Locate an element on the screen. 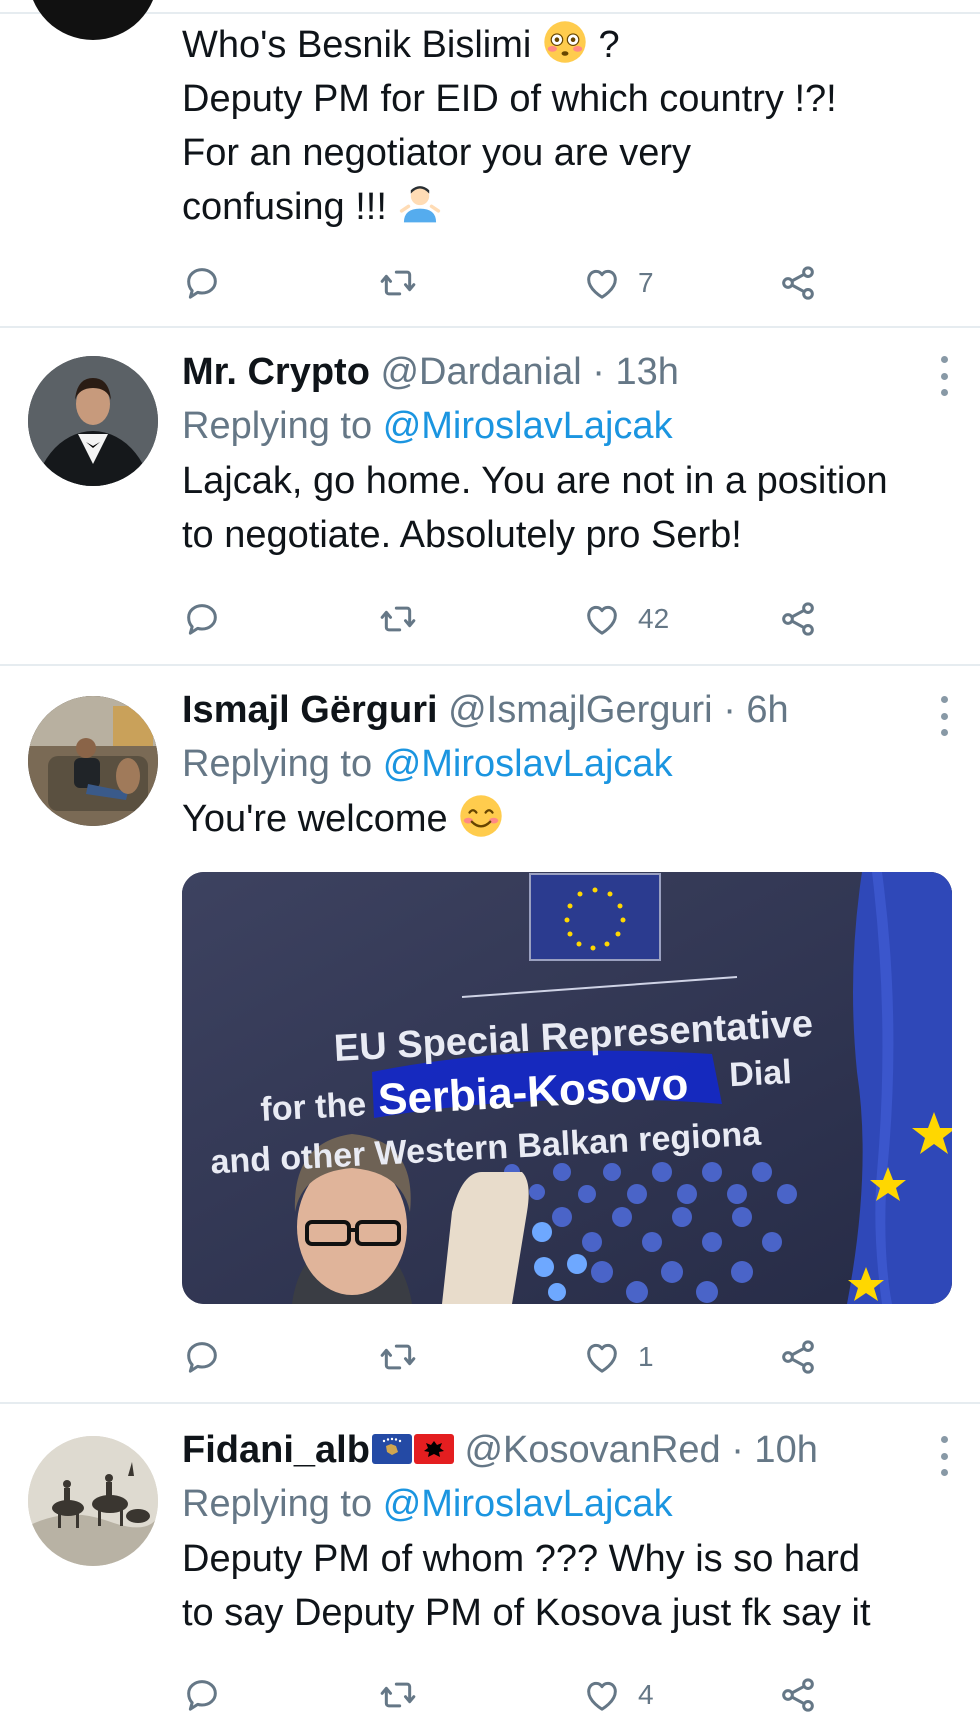 Image resolution: width=980 pixels, height=1728 pixels. tweet-time: · 10h is located at coordinates (774, 1450).